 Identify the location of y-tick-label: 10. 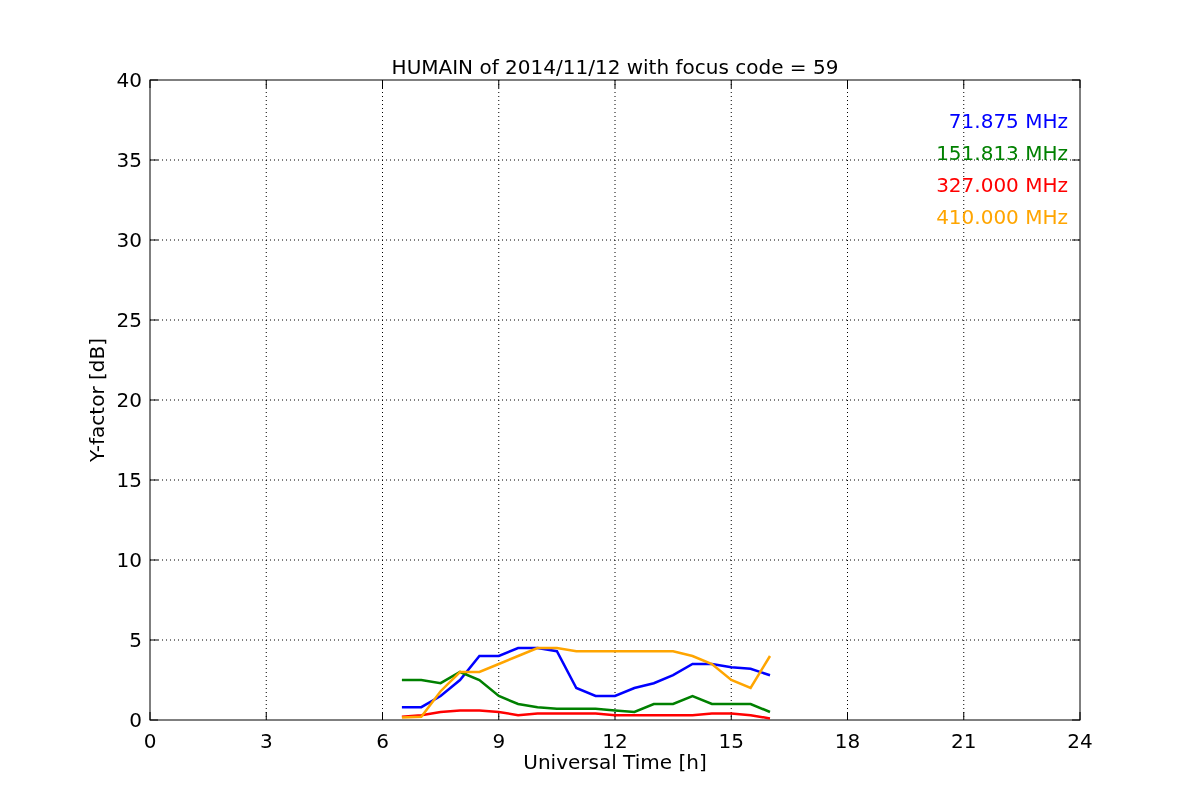
(129, 560).